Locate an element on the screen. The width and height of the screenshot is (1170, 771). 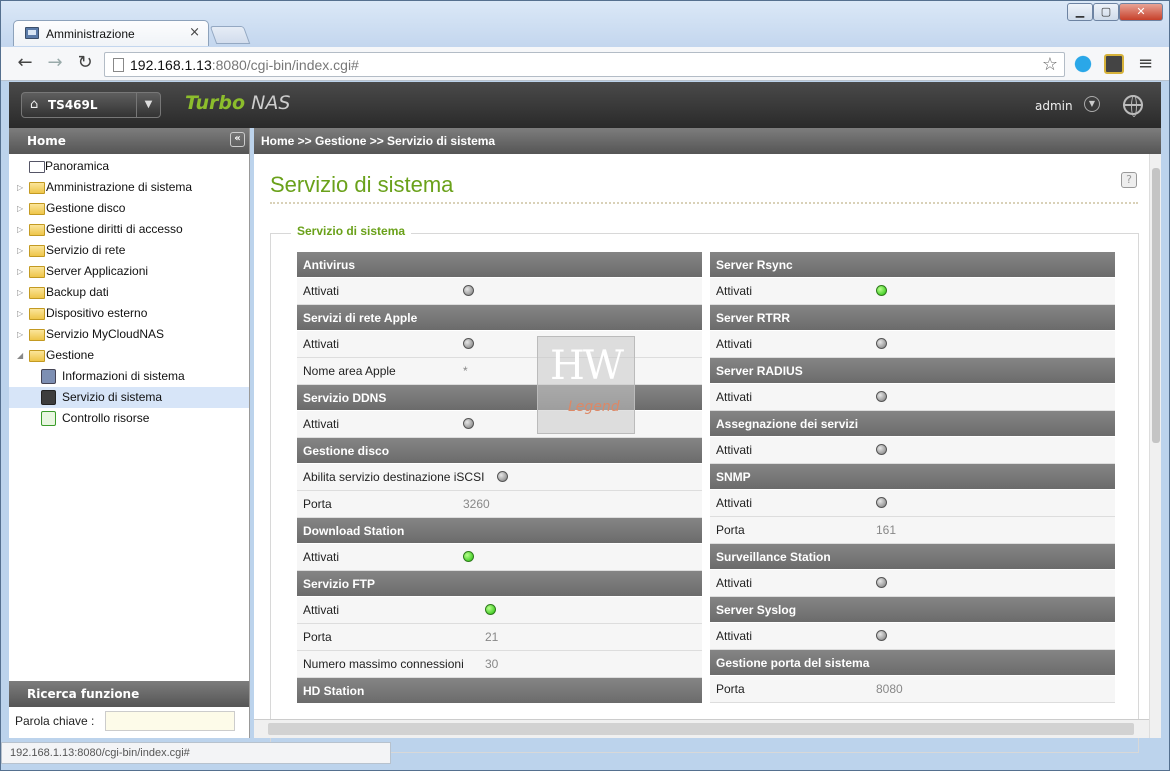
check-extension-icon is located at coordinates (1114, 64).